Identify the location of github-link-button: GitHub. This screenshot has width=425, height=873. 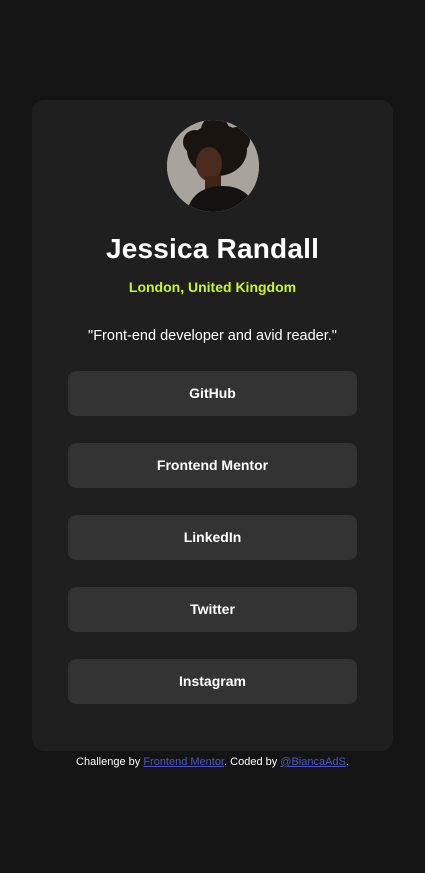
(212, 393).